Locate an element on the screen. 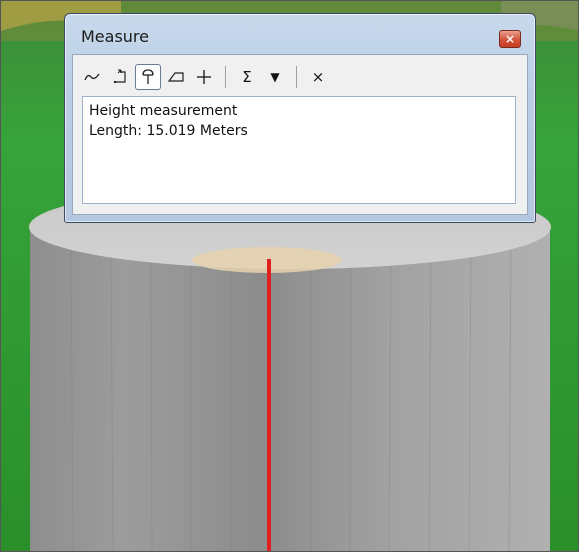 This screenshot has height=552, width=579. crosshair-icon is located at coordinates (204, 77).